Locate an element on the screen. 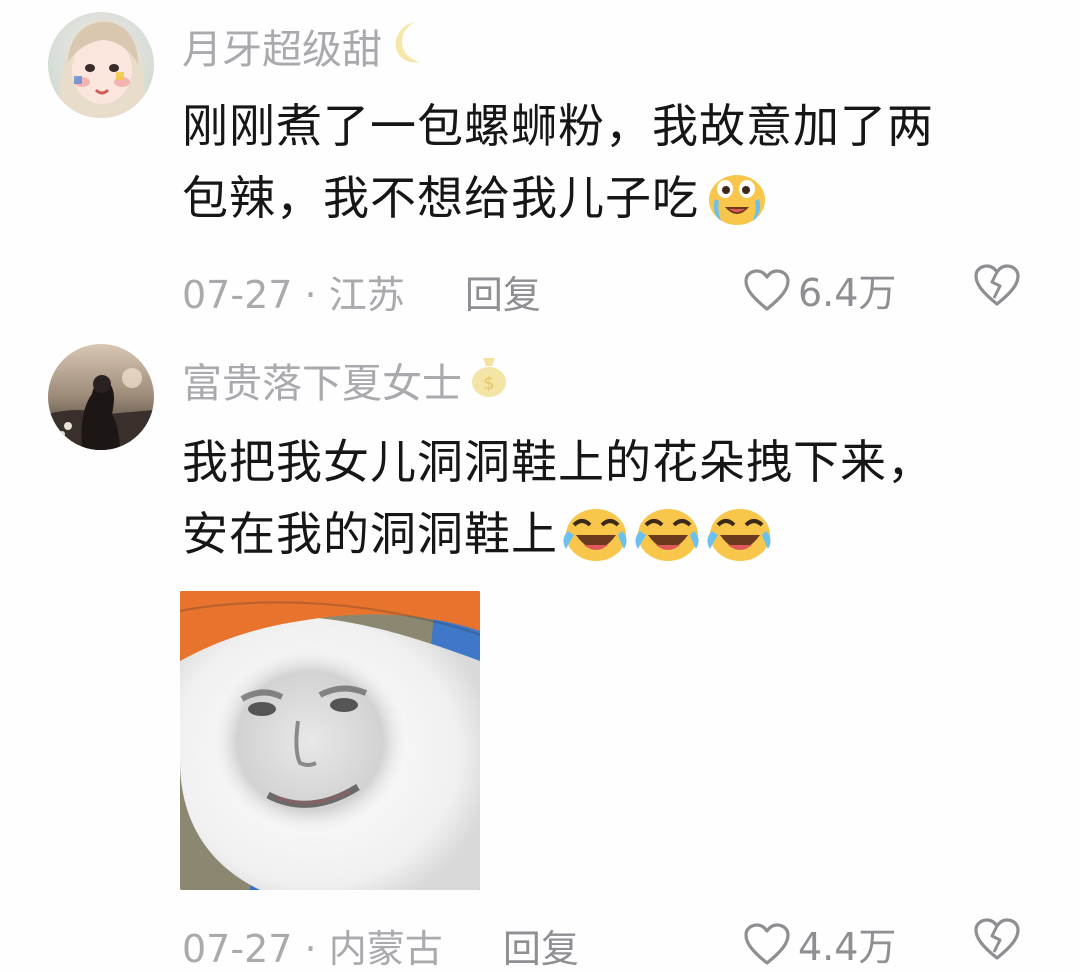 This screenshot has height=972, width=1080. comment-meta: 07-27 · 江苏 回复 is located at coordinates (361, 291).